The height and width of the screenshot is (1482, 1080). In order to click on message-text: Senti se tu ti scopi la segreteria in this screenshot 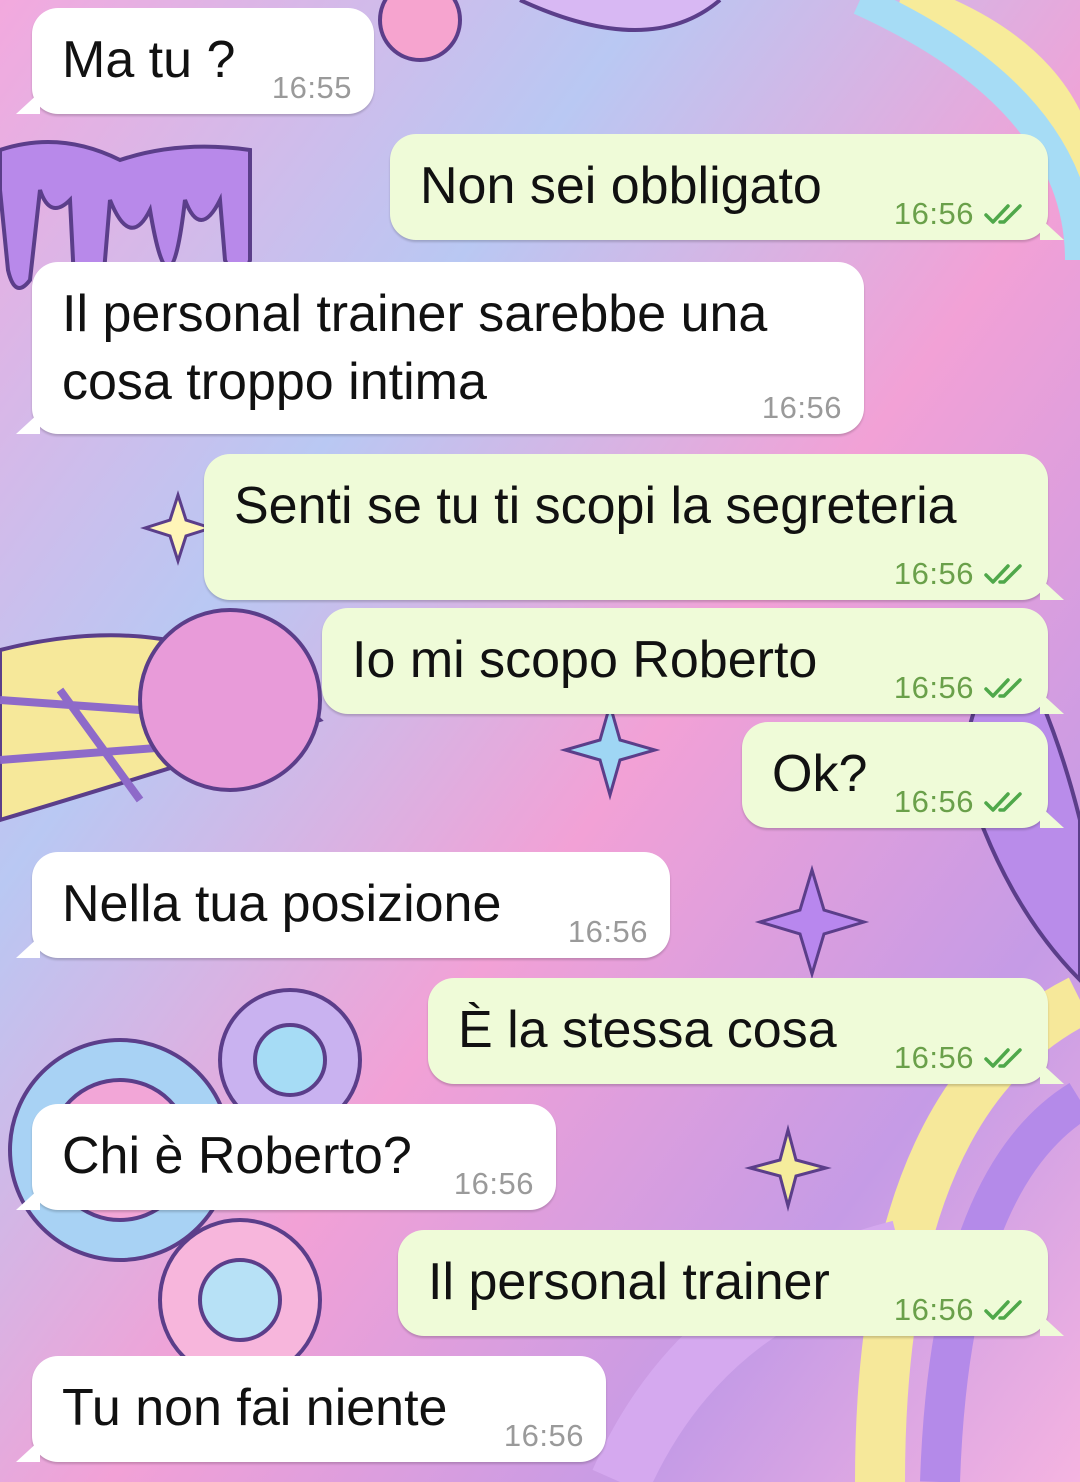, I will do `click(595, 506)`.